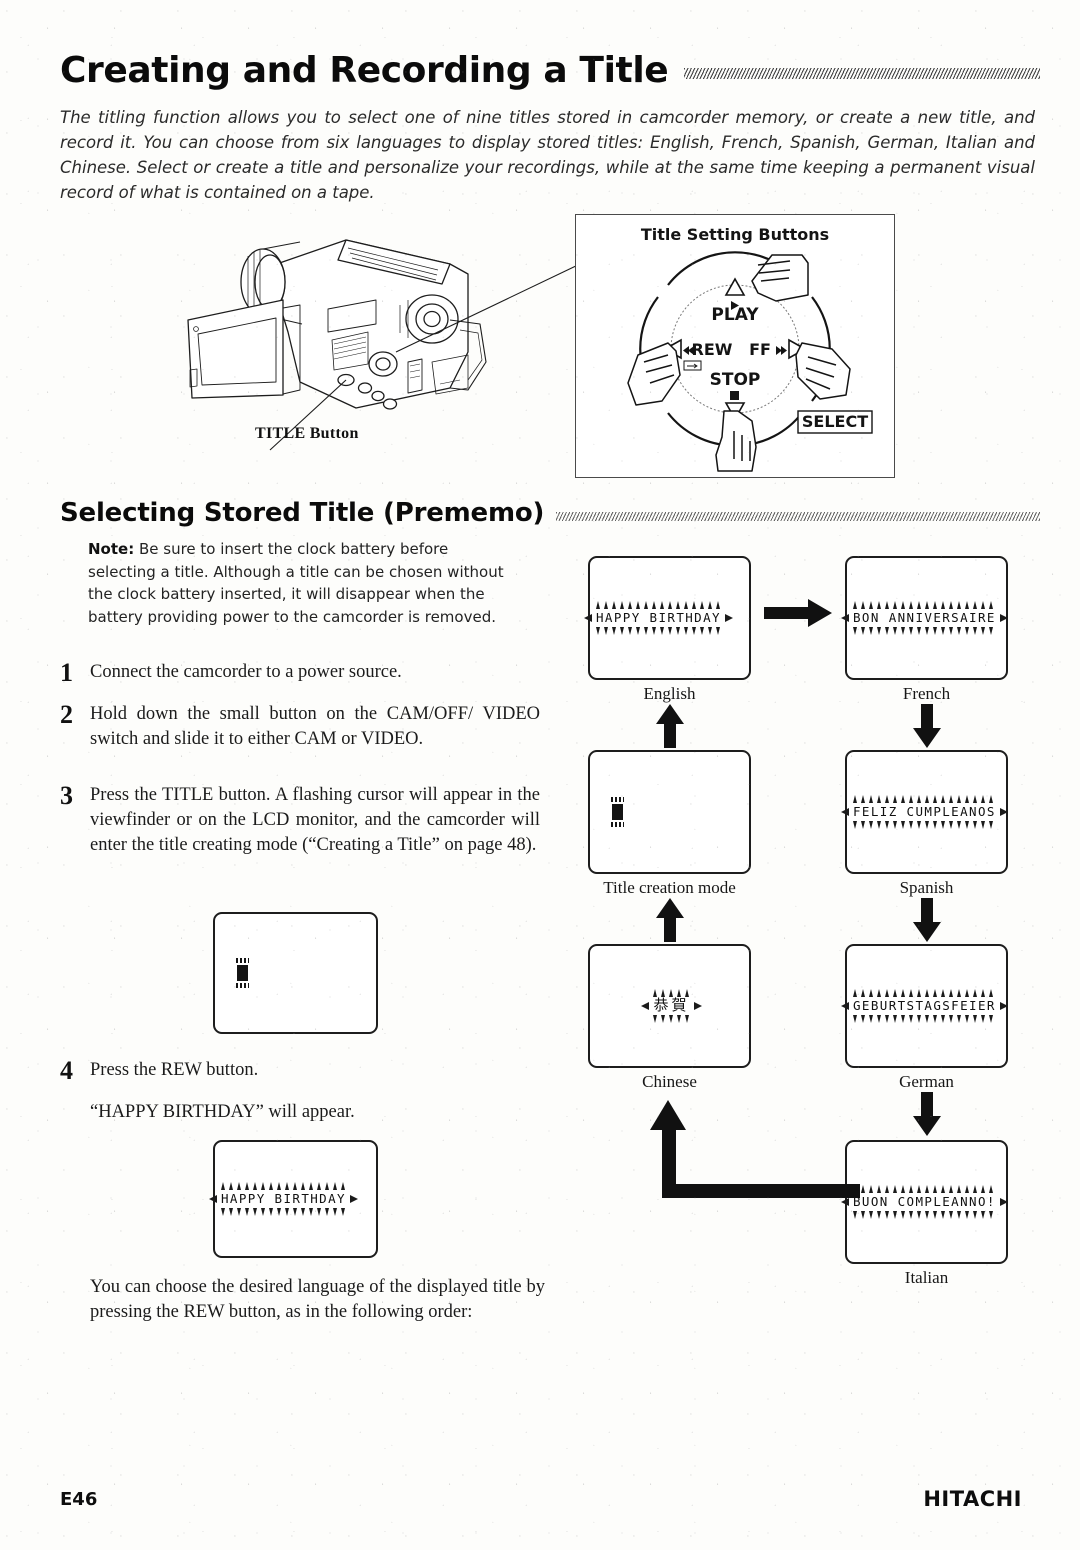 The height and width of the screenshot is (1550, 1080). I want to click on title-text: FELIZ CUMPLEANOS, so click(924, 811).